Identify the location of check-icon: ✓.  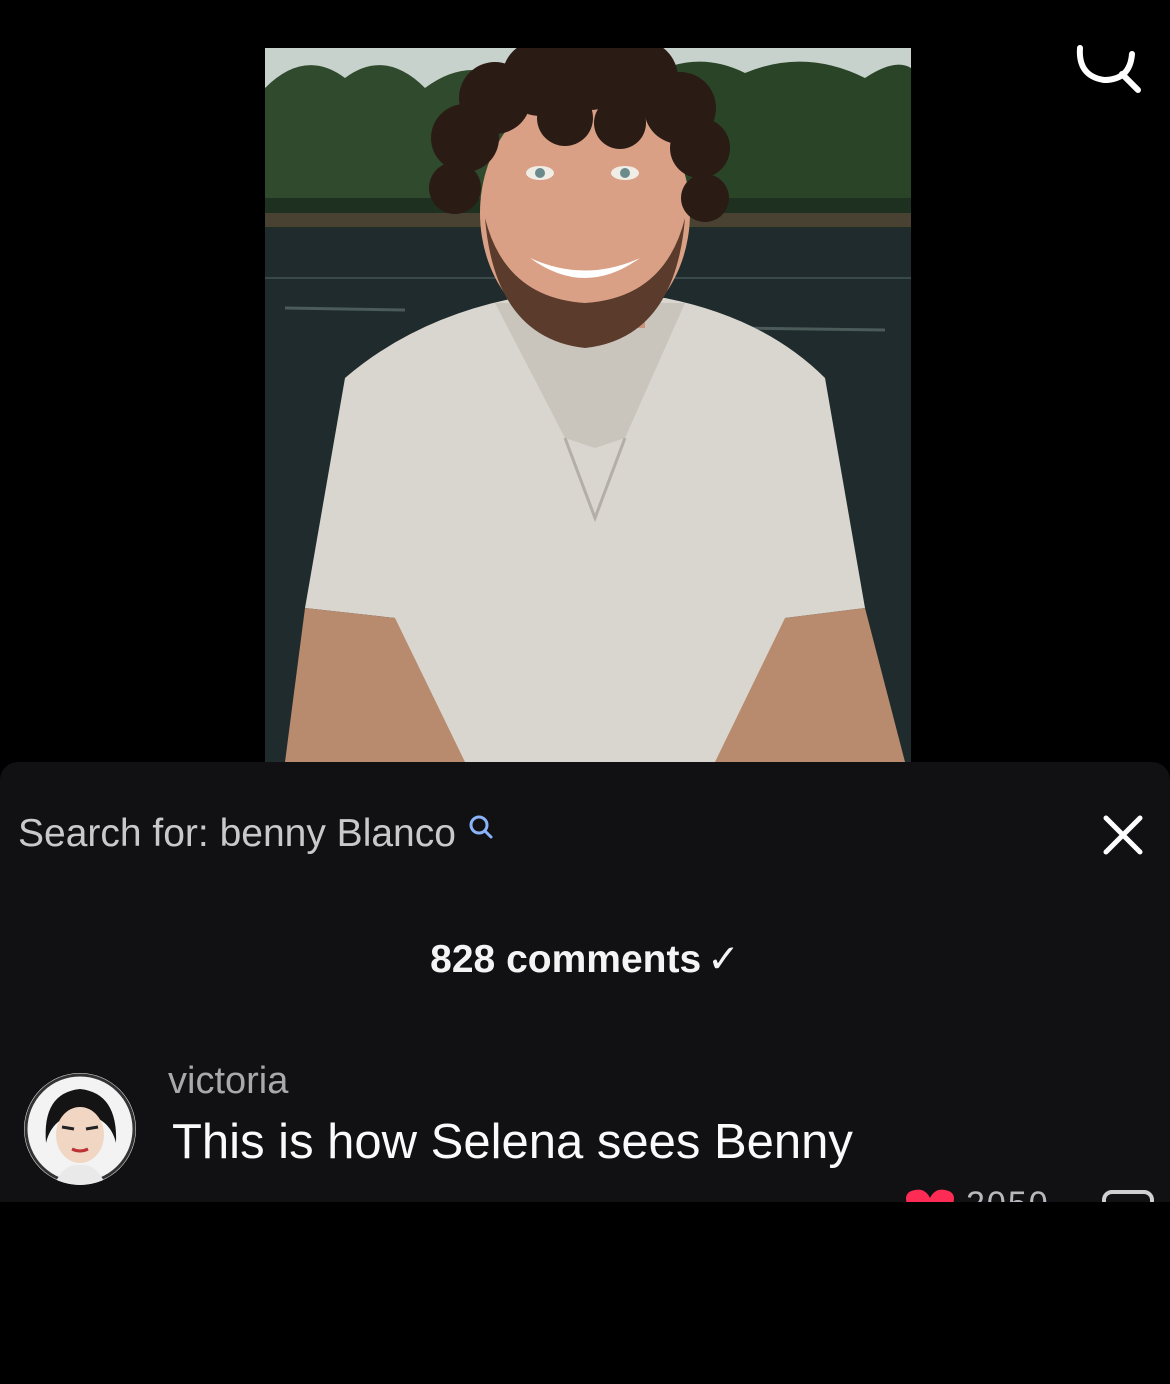
(723, 959).